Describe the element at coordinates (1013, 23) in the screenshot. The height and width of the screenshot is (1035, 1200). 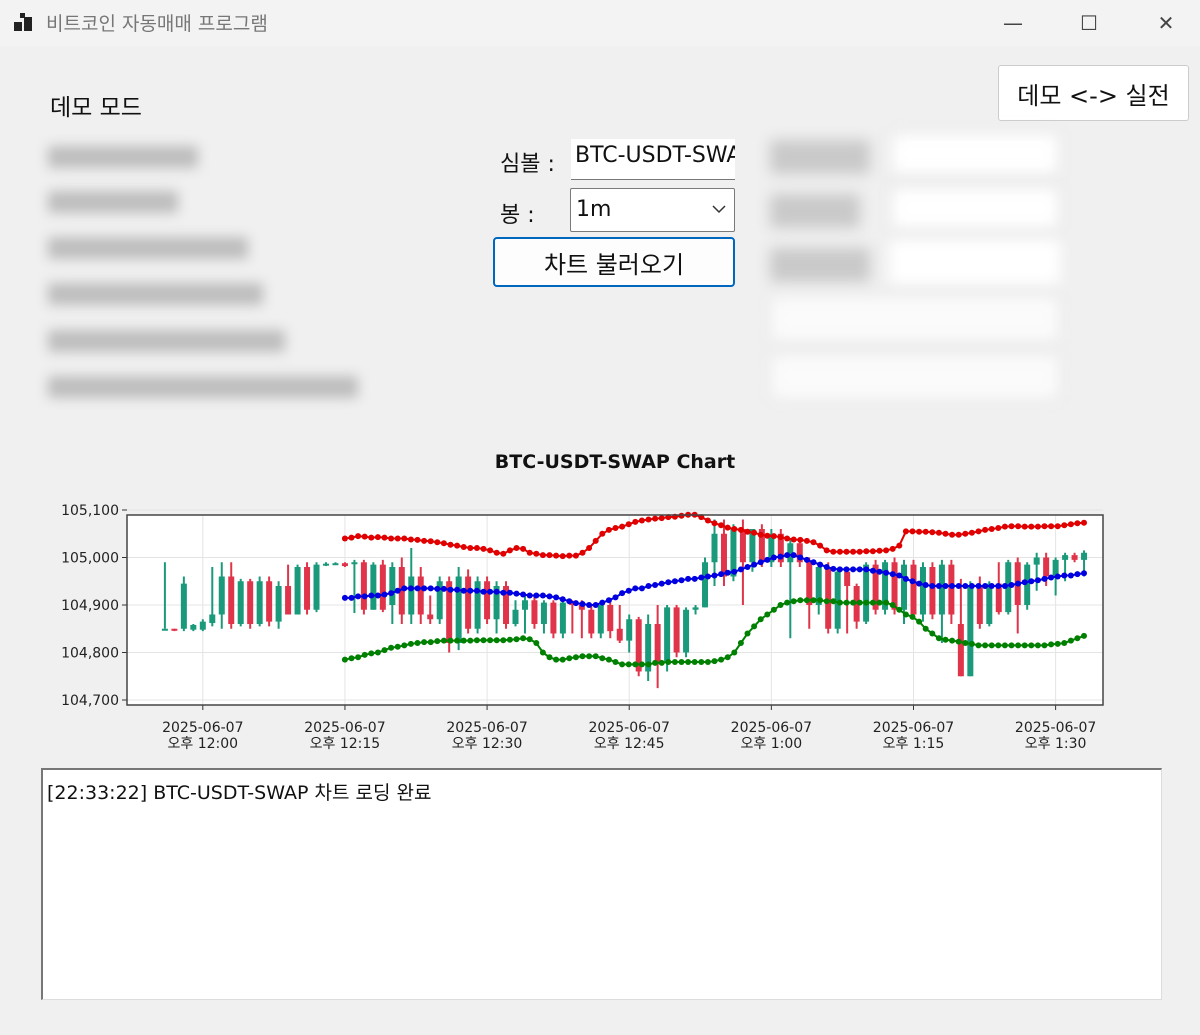
I see `minimize-button: —` at that location.